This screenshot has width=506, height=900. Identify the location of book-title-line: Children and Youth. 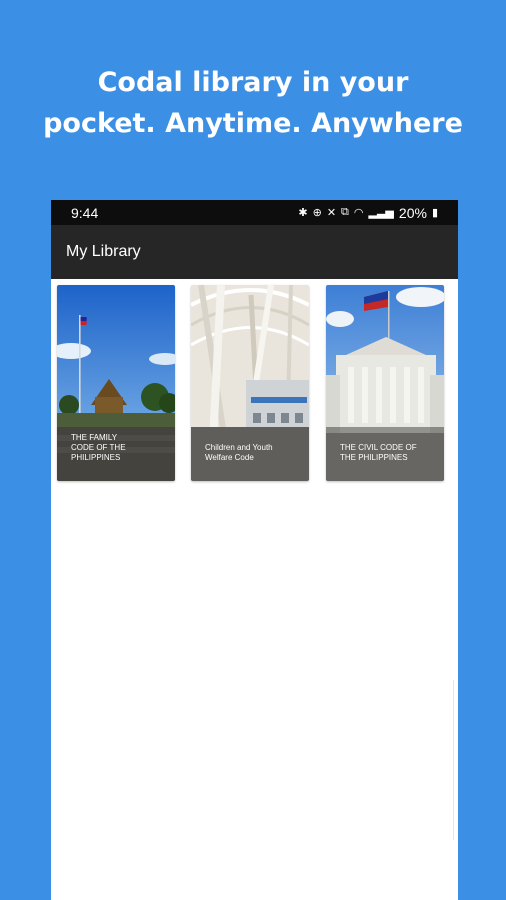
(239, 447).